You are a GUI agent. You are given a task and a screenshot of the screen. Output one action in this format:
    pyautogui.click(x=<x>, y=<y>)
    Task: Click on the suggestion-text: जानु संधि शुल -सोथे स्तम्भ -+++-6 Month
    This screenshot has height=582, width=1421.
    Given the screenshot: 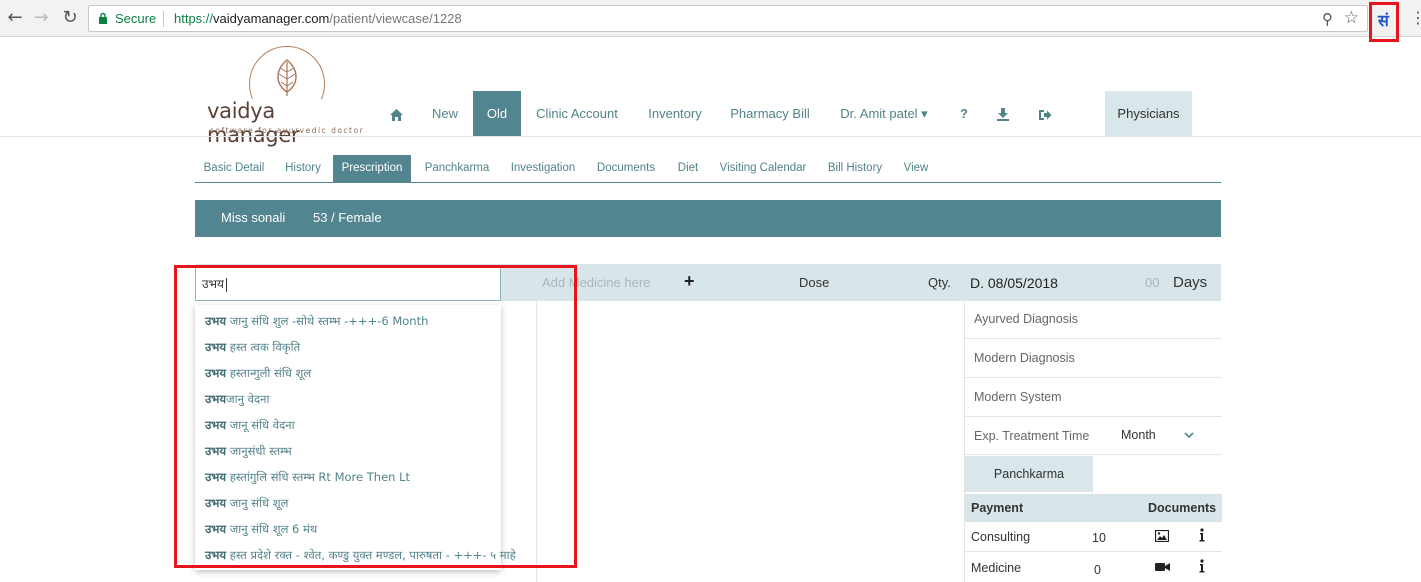 What is the action you would take?
    pyautogui.click(x=327, y=321)
    